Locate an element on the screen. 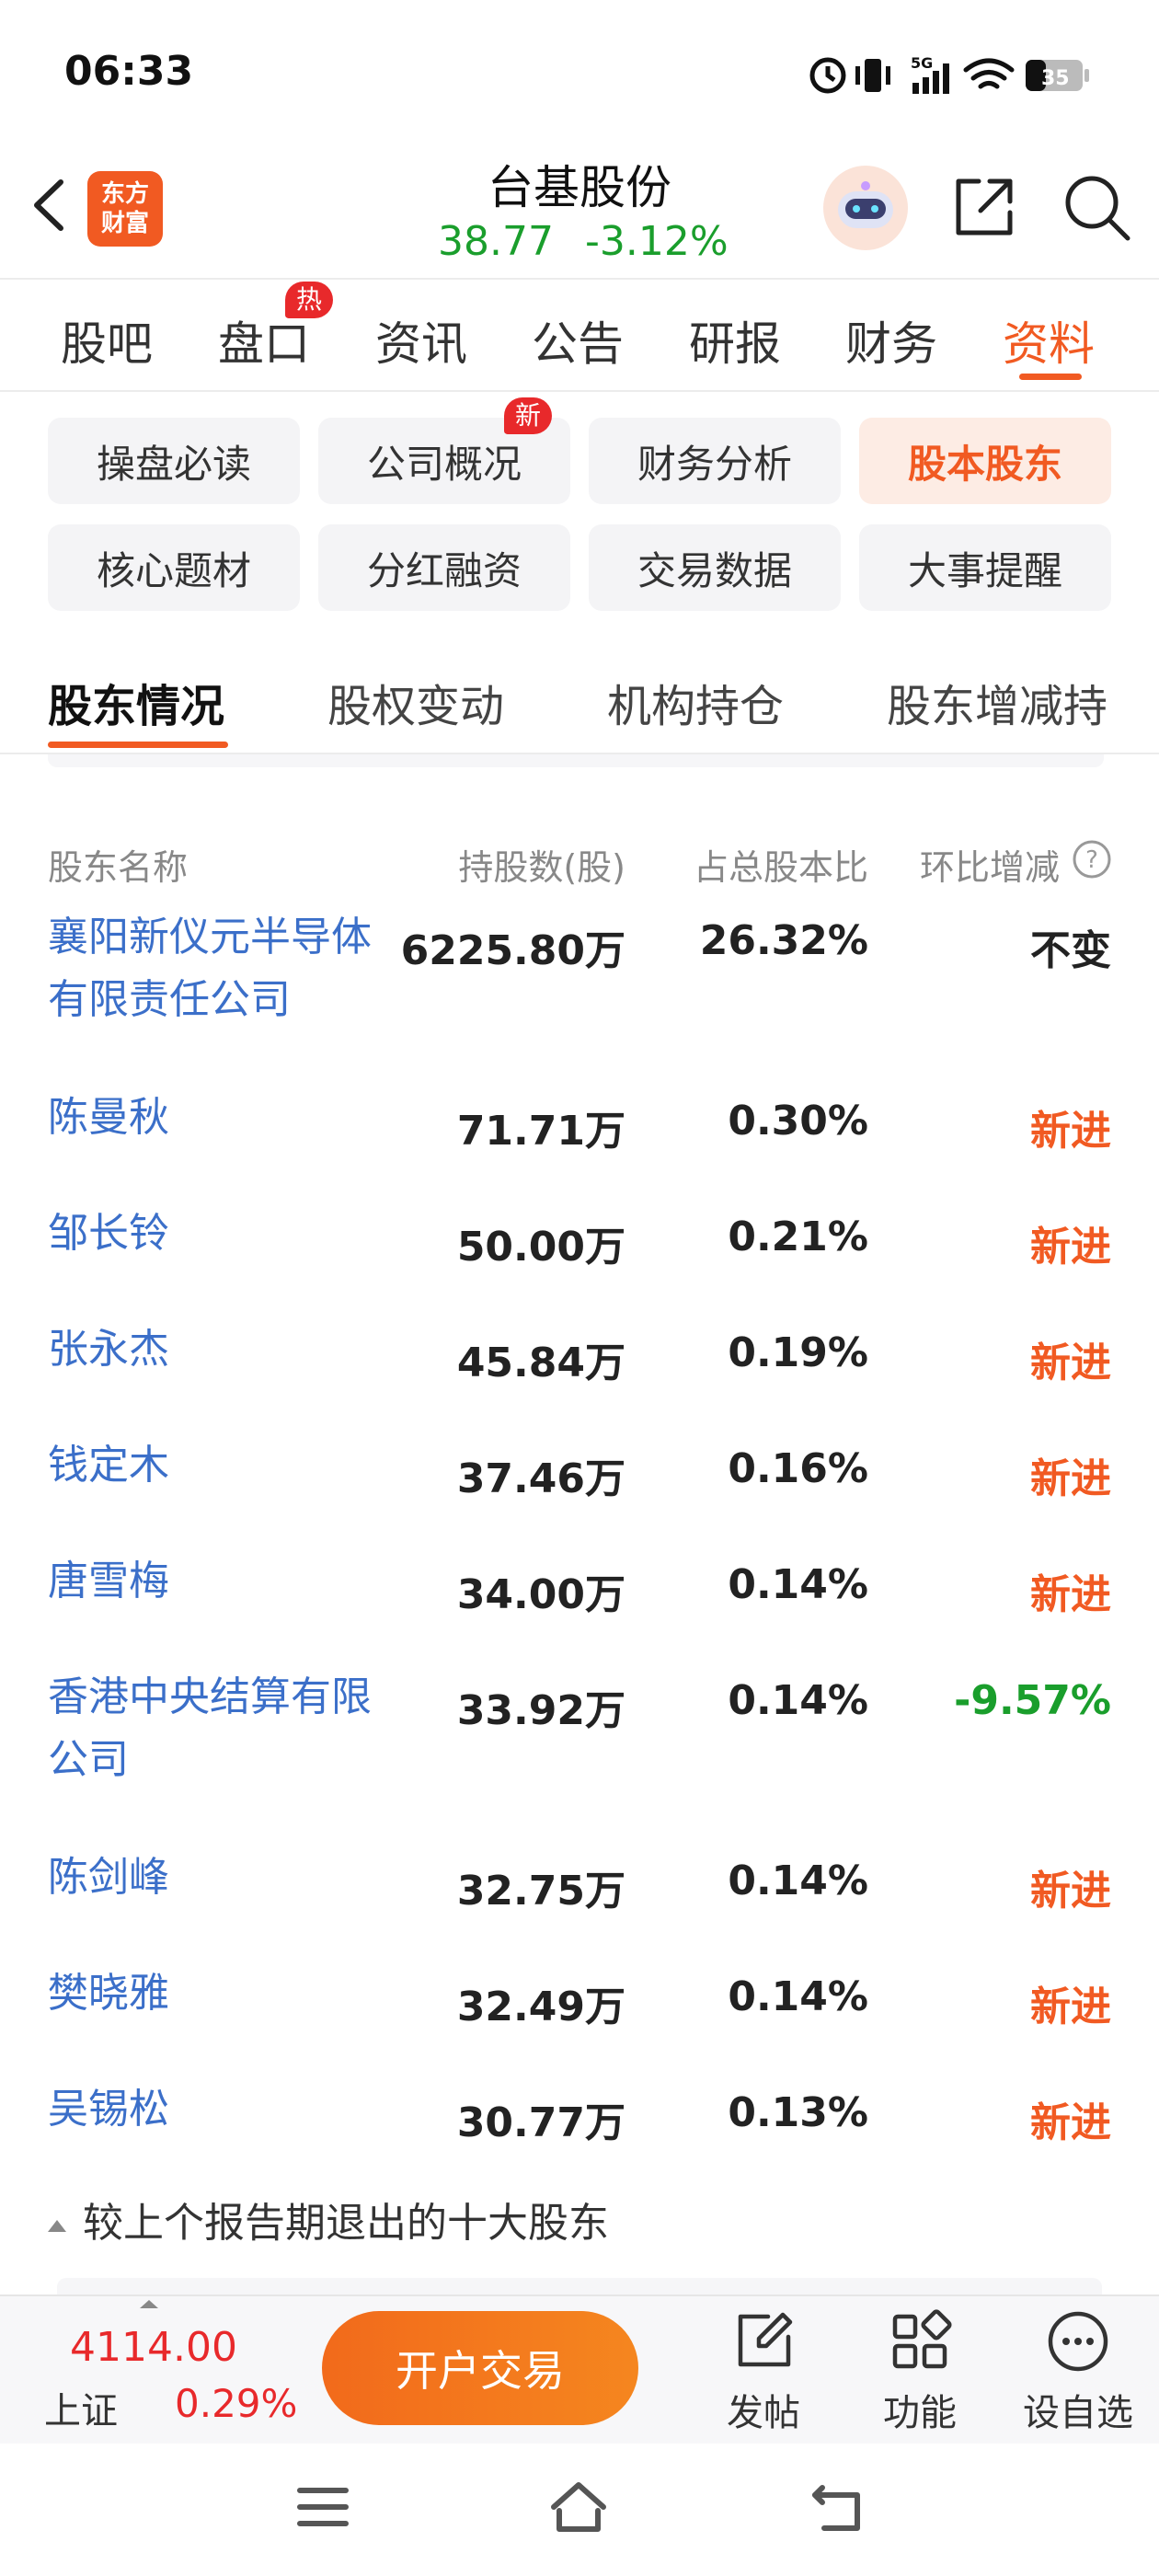  status-time: 06:33 is located at coordinates (129, 71).